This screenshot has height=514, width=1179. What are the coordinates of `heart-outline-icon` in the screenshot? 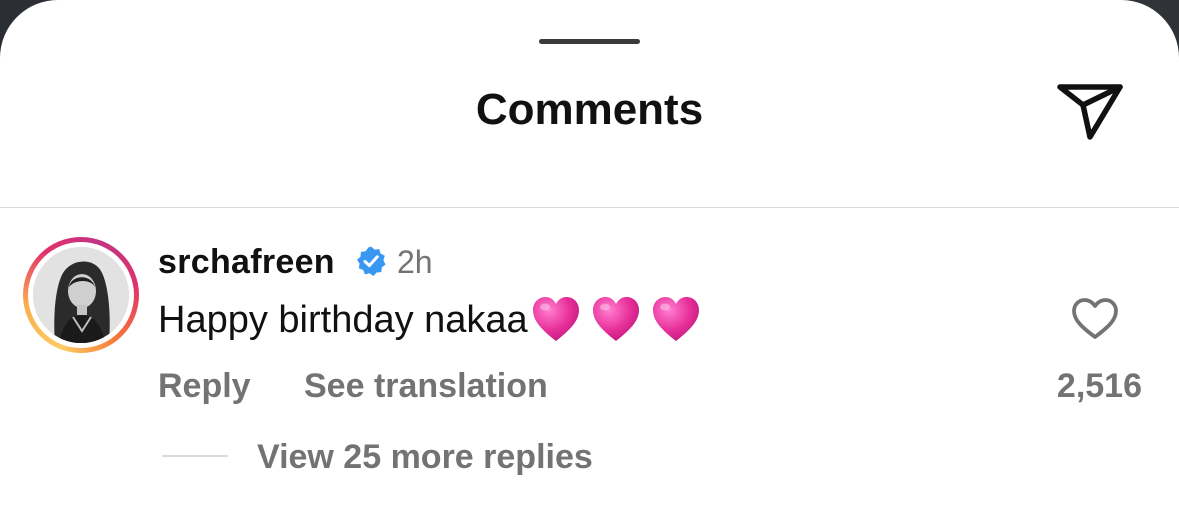 It's located at (1095, 318).